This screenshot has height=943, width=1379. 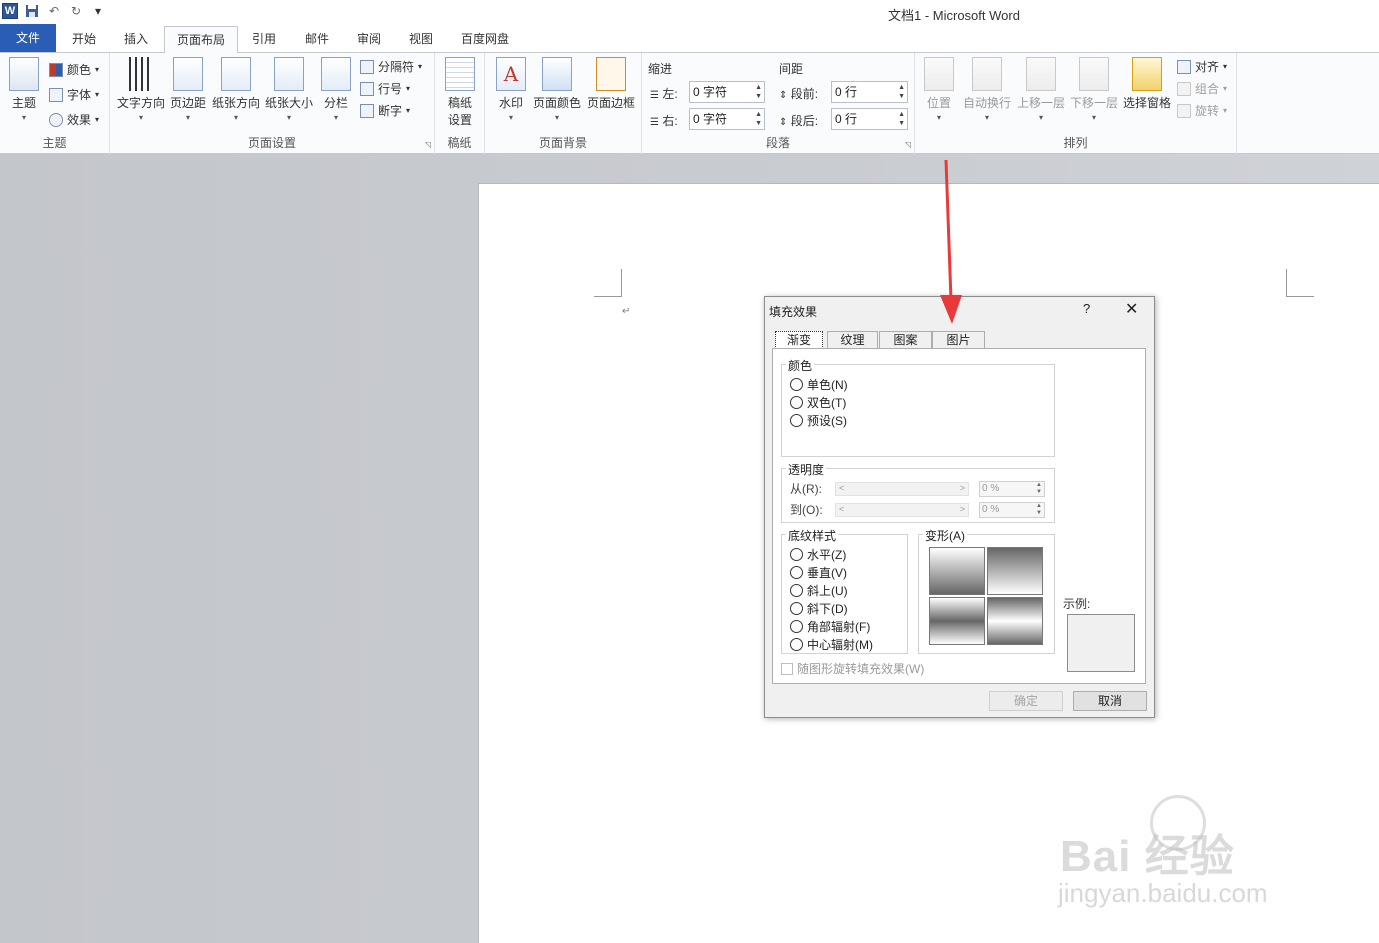 What do you see at coordinates (830, 626) in the screenshot?
I see `from-corner-radio: 角部辐射(F)` at bounding box center [830, 626].